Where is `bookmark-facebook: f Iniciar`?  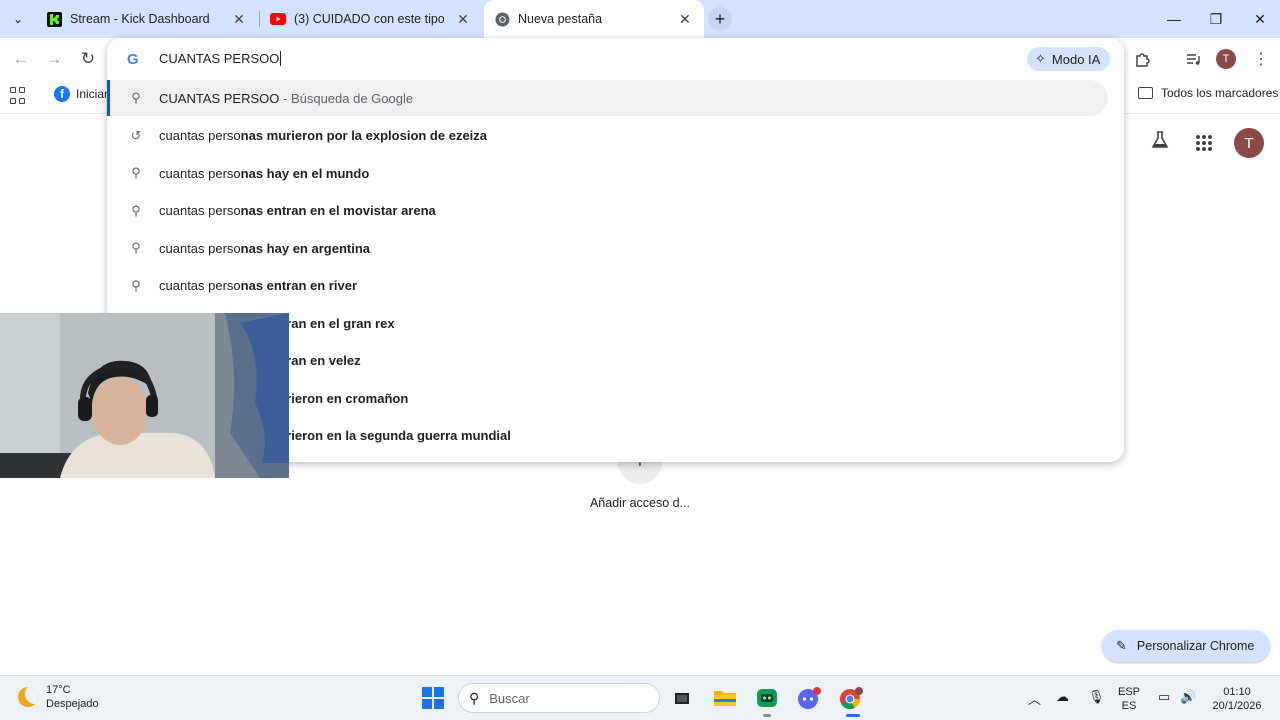 bookmark-facebook: f Iniciar is located at coordinates (81, 94).